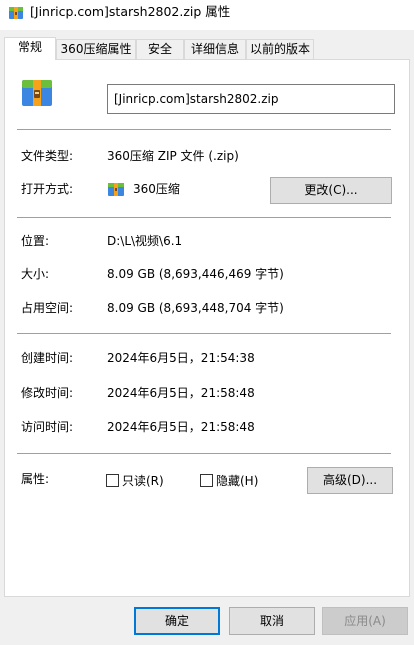  Describe the element at coordinates (195, 308) in the screenshot. I see `disk-size-value: 8.09 GB (8,693,448,704 字节)` at that location.